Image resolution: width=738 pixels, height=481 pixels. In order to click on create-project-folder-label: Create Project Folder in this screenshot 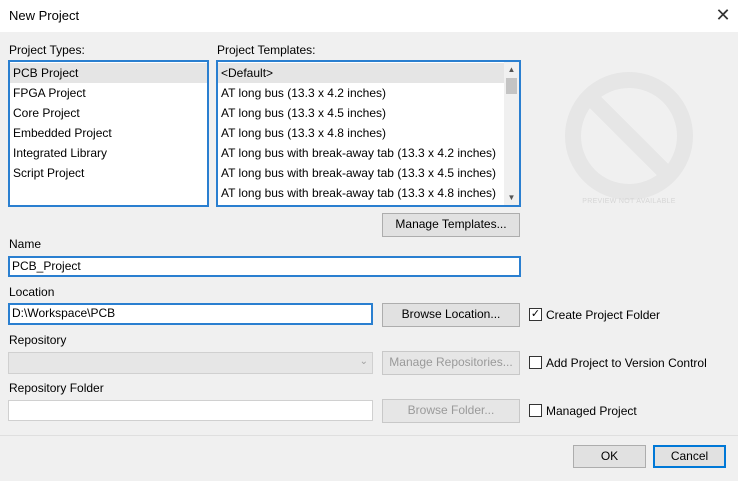, I will do `click(603, 315)`.